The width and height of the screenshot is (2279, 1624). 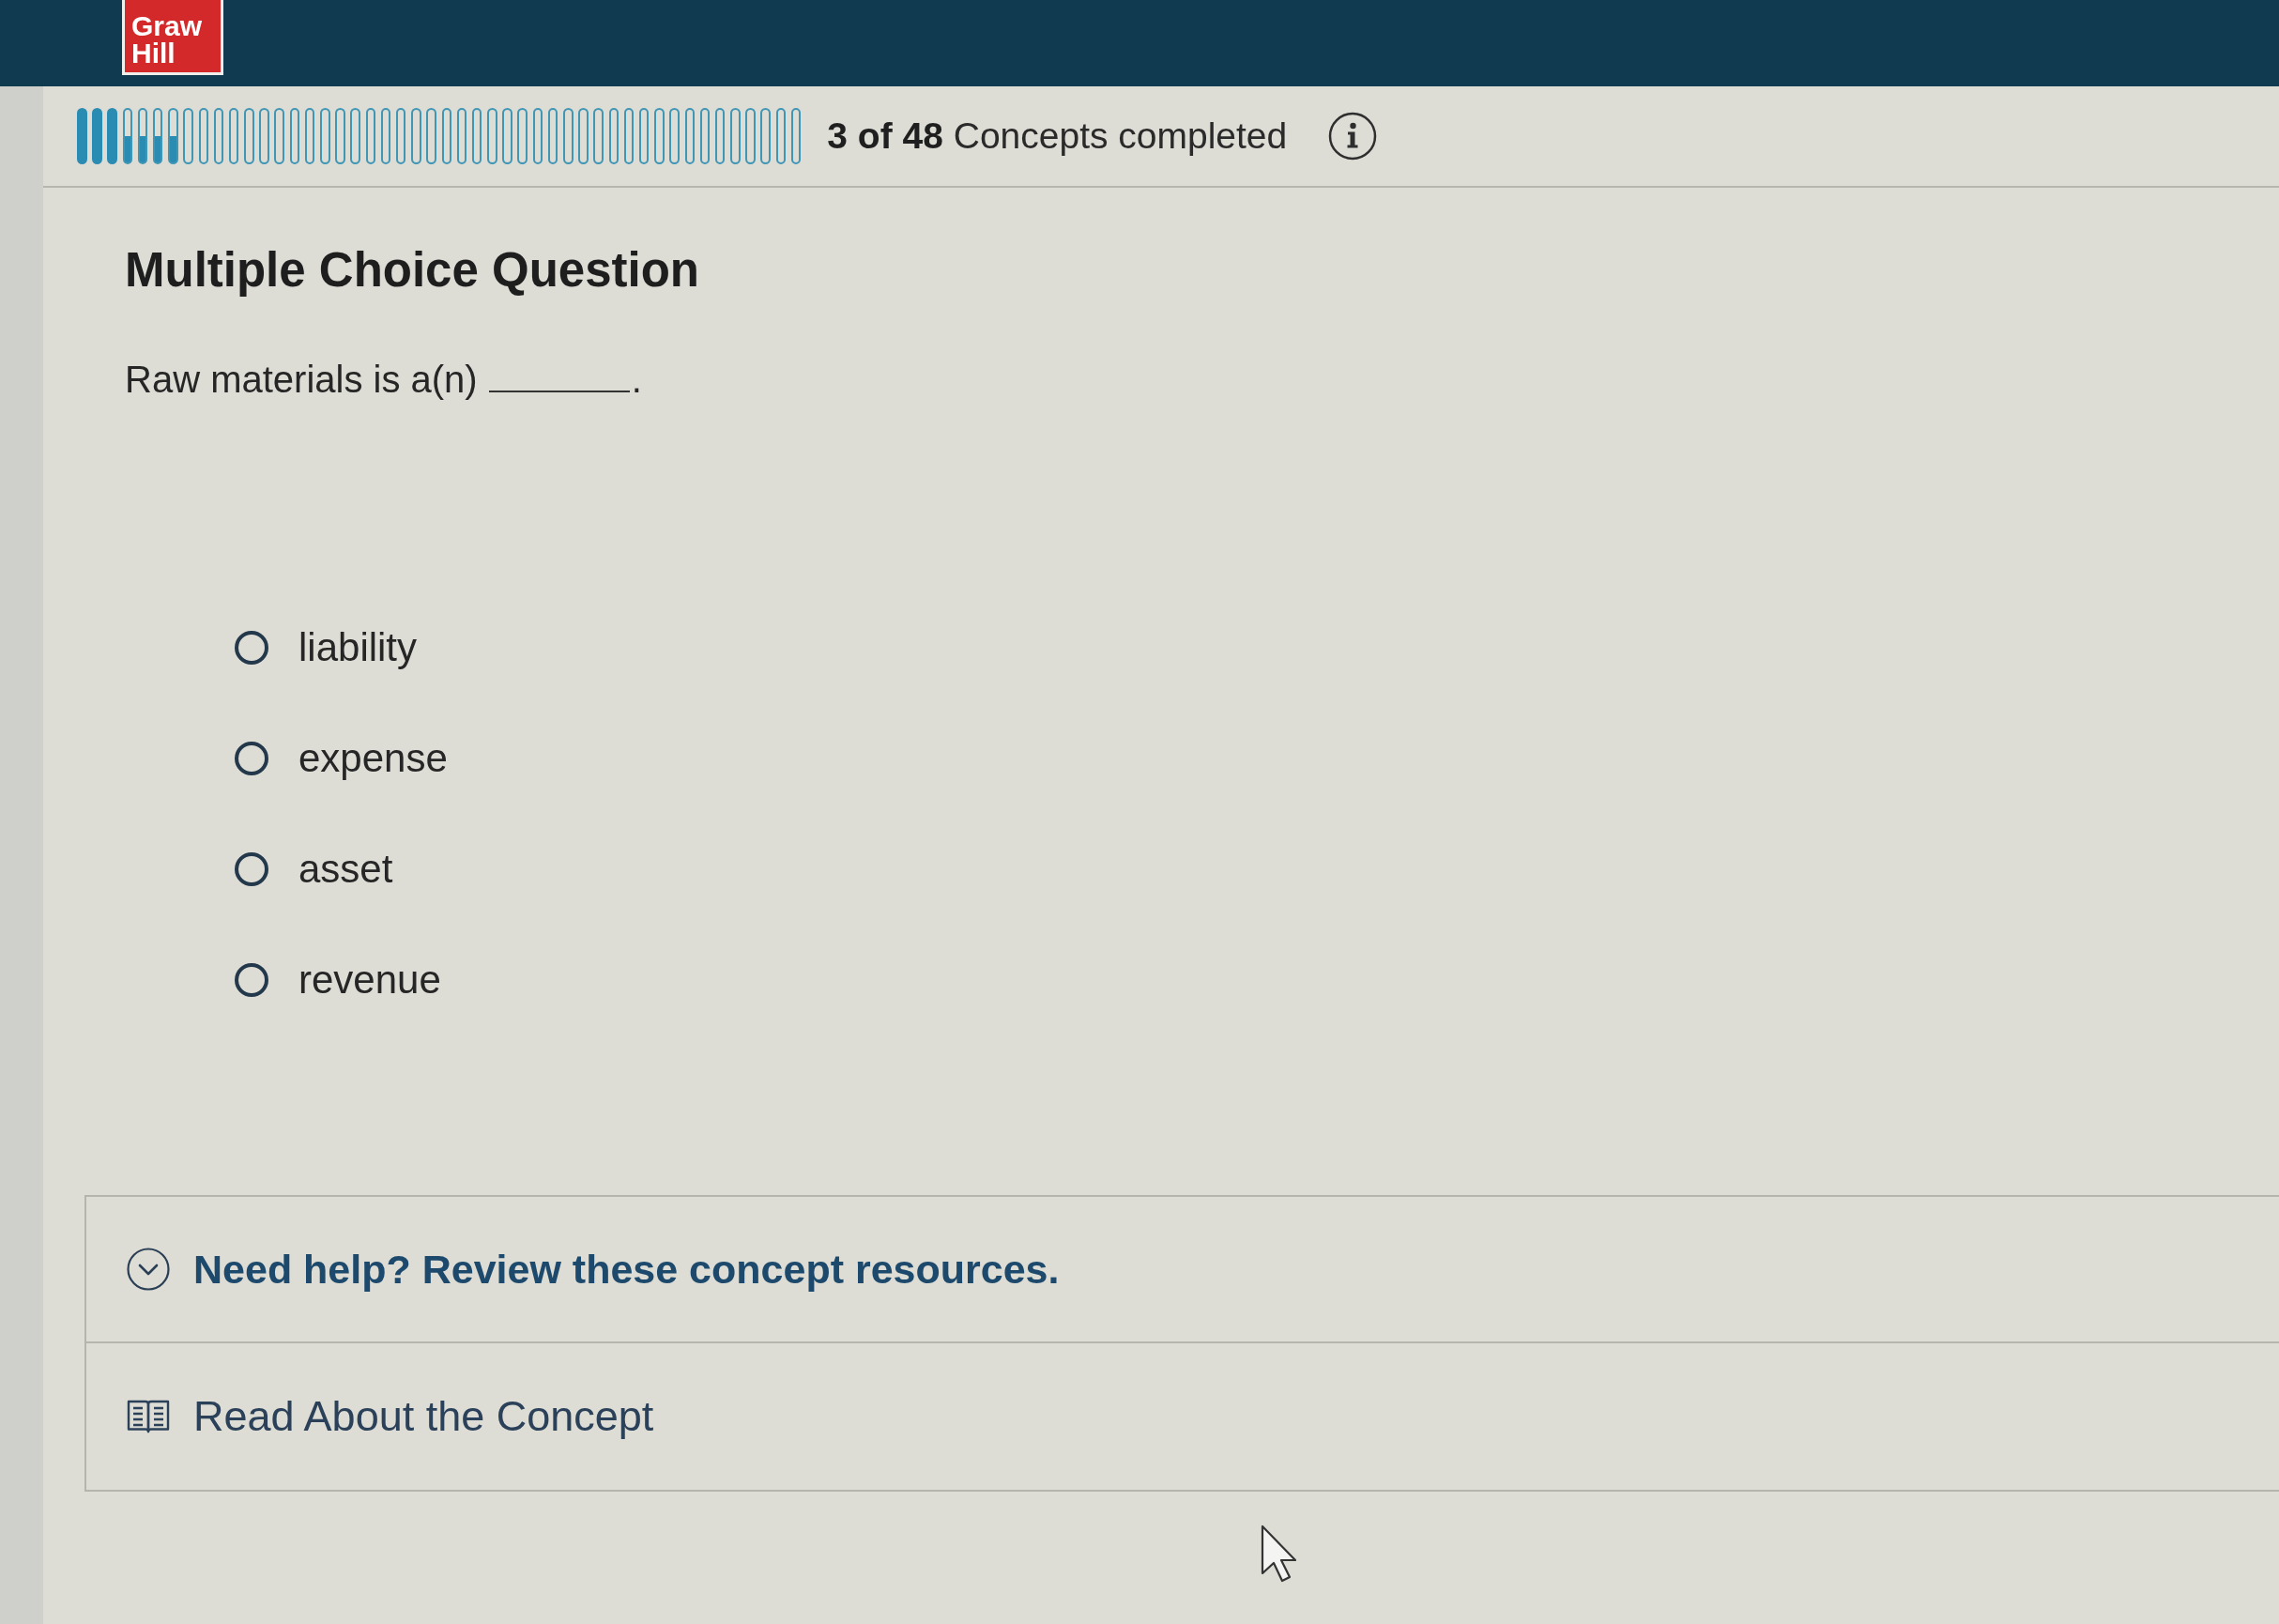 I want to click on info-icon, so click(x=1353, y=136).